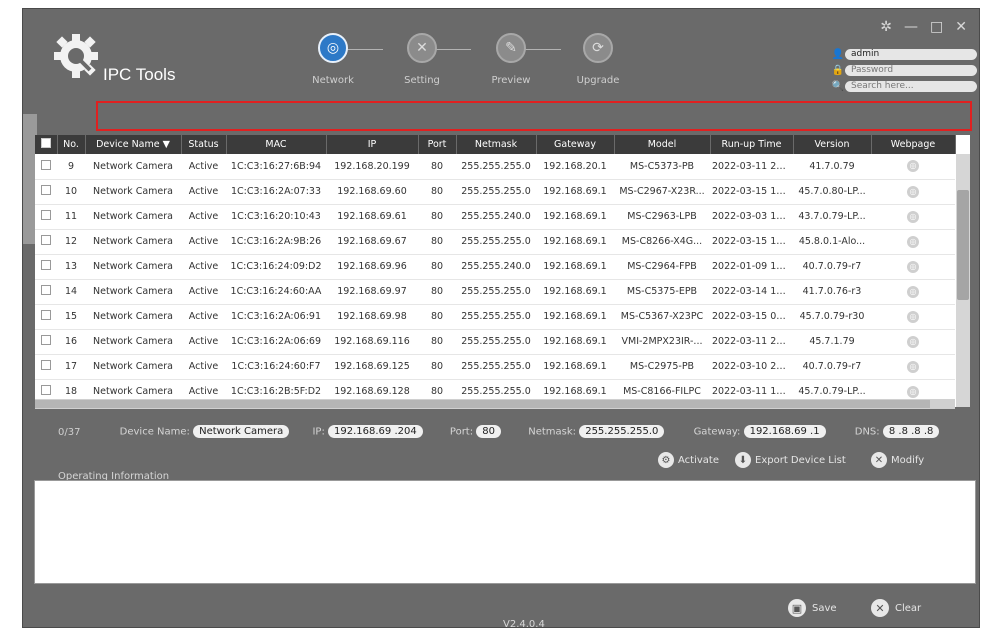 This screenshot has height=631, width=986. Describe the element at coordinates (46, 144) in the screenshot. I see `select-all-checkbox` at that location.